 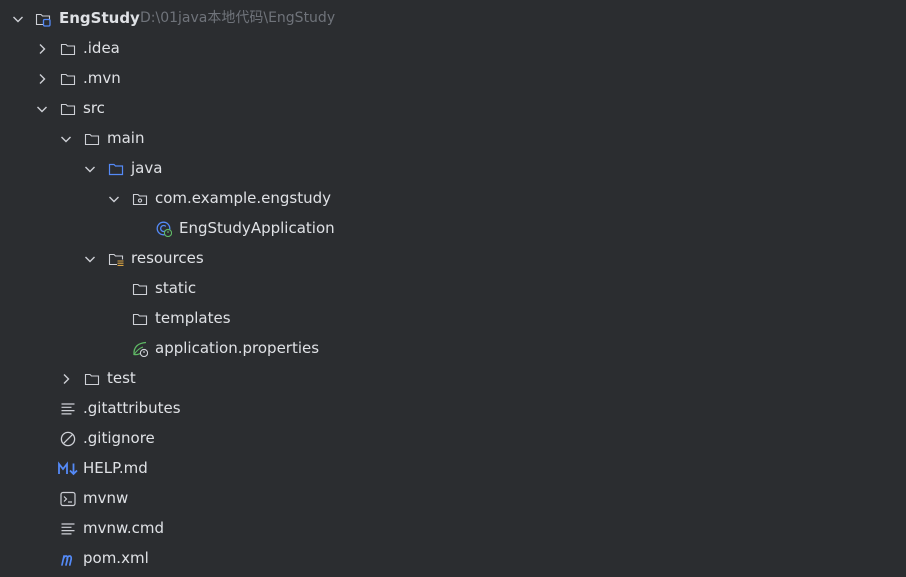 I want to click on item-label: static, so click(x=176, y=288).